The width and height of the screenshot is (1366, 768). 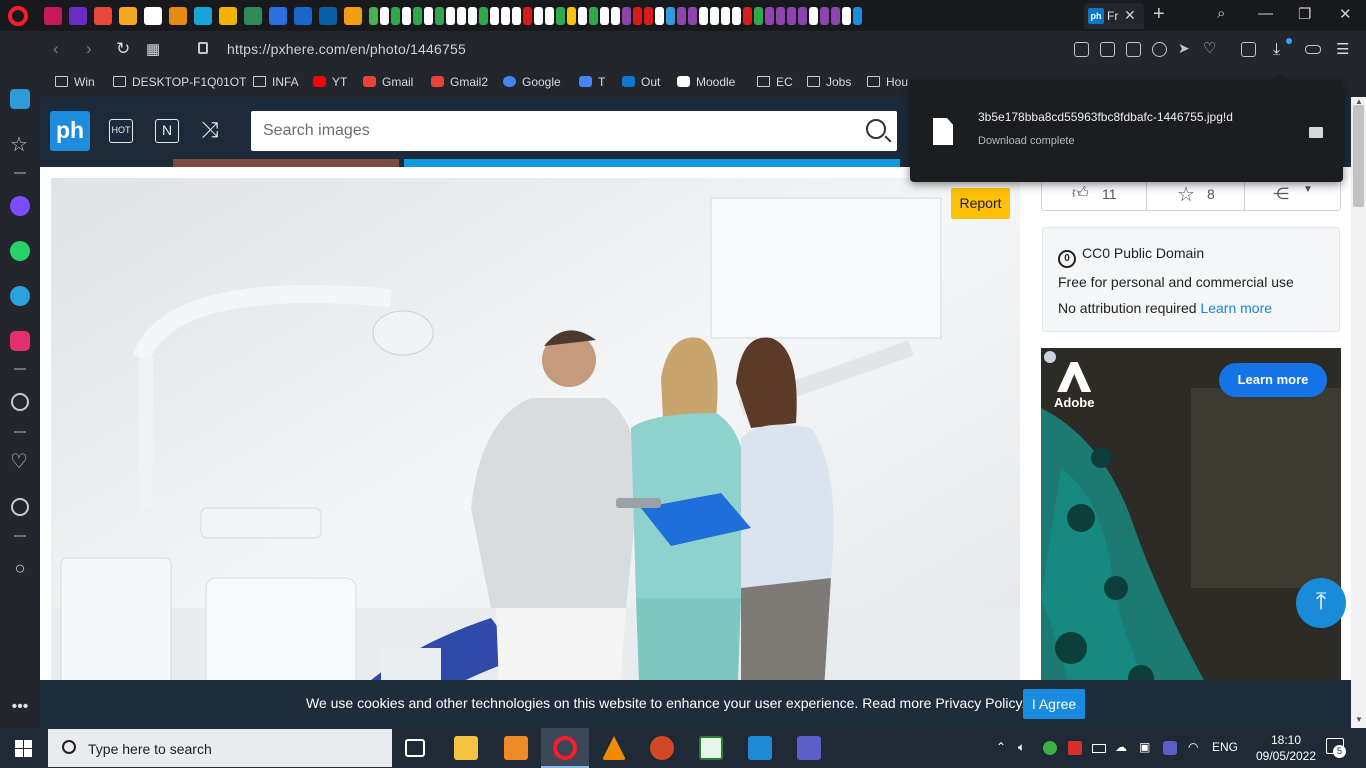 I want to click on file-explorer-icon, so click(x=466, y=748).